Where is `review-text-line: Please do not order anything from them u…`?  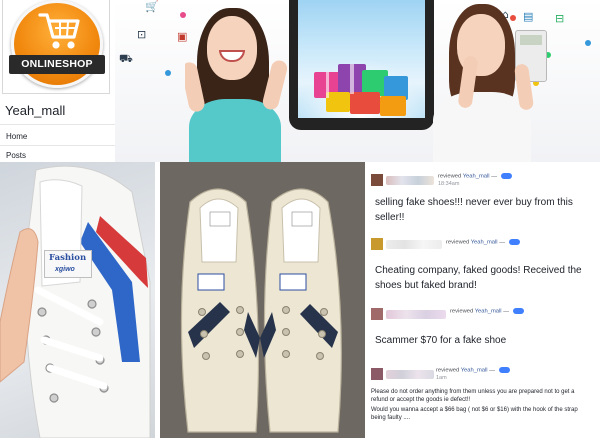 review-text-line: Please do not order anything from them u… is located at coordinates (473, 392).